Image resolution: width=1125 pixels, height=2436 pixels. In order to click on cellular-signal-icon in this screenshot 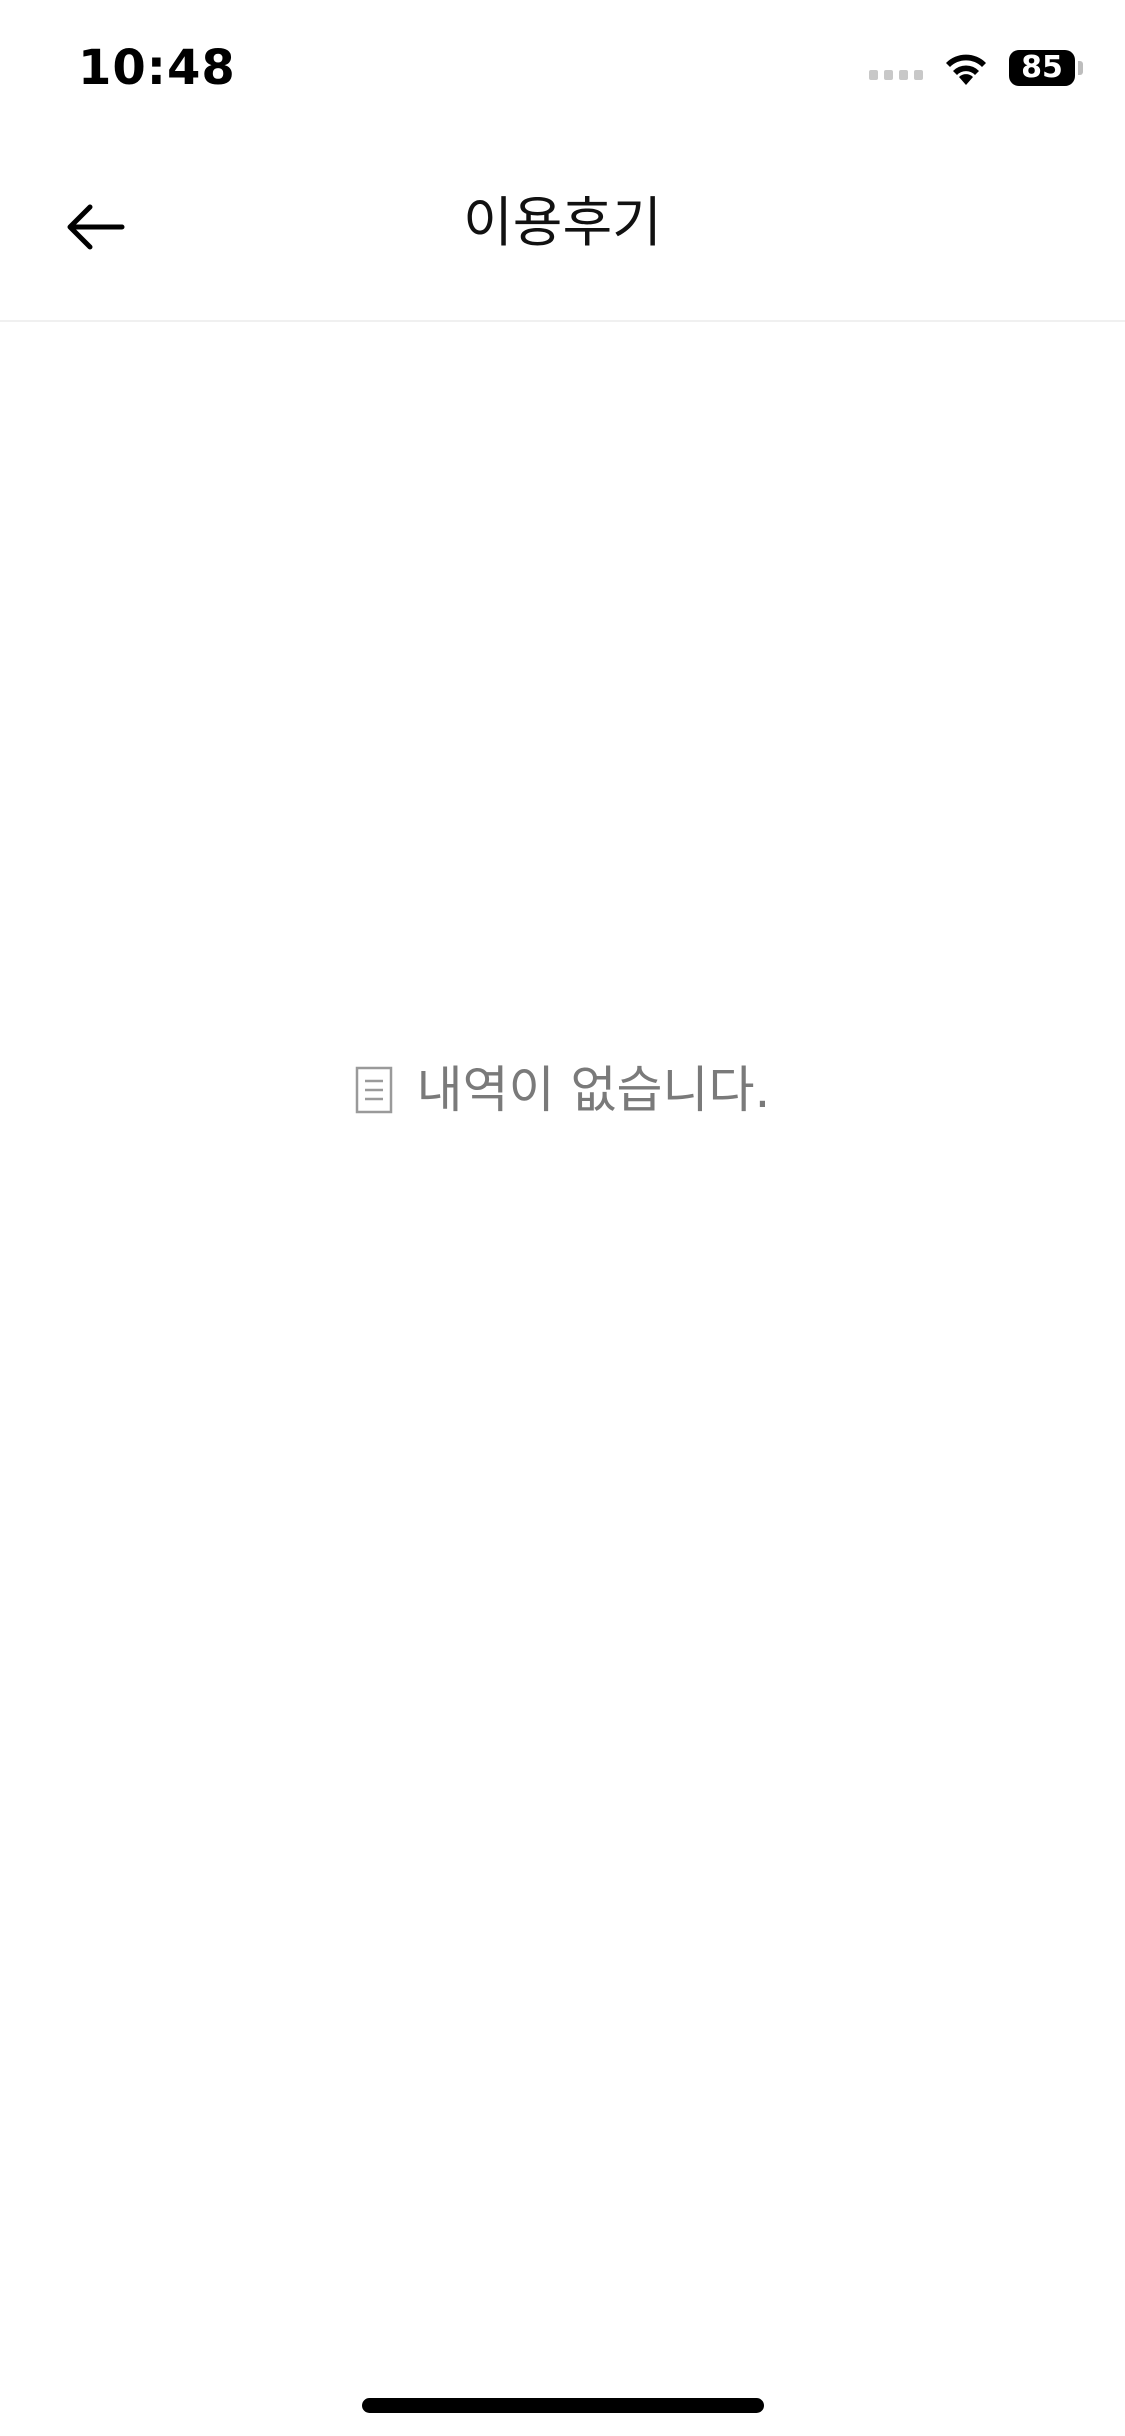, I will do `click(896, 68)`.